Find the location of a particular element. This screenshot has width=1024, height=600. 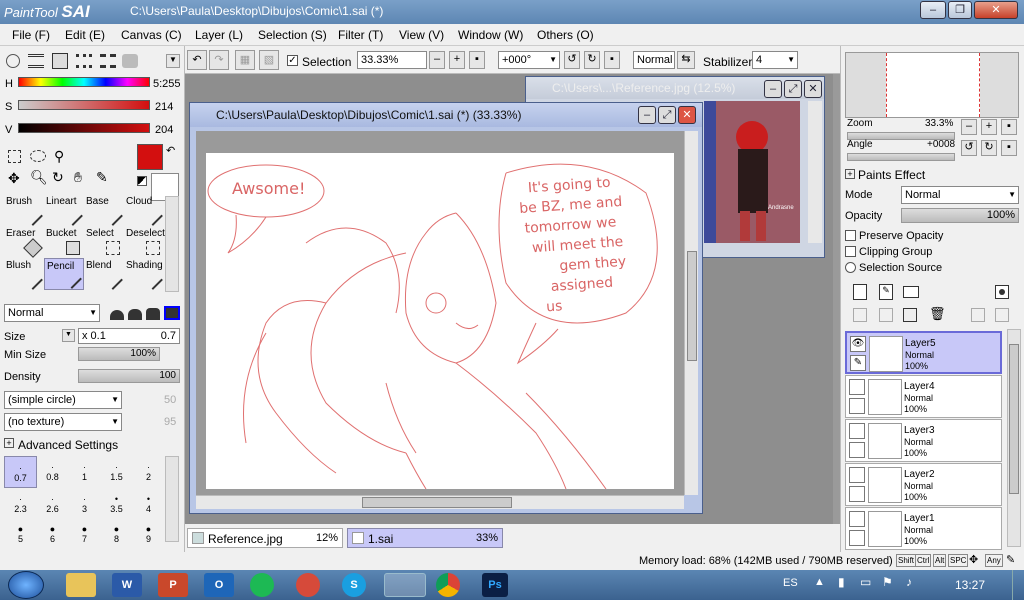

rotation-field: +000° ▼ is located at coordinates (529, 60).